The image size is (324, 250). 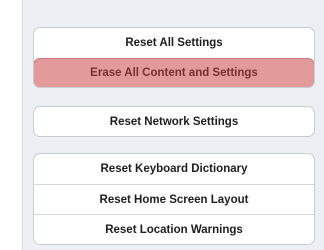 I want to click on erase-all-content-button: Erase All Content and Settings, so click(x=174, y=72).